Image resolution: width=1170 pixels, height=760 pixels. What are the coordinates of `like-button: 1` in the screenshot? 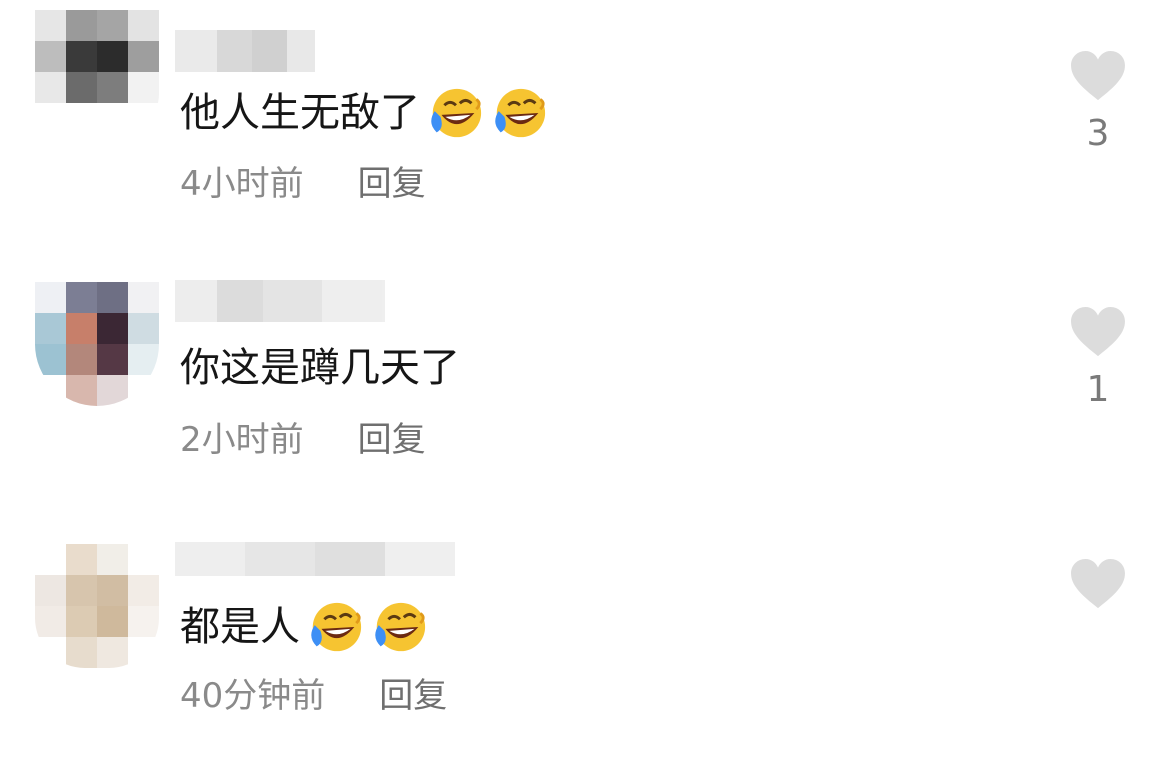 It's located at (1098, 358).